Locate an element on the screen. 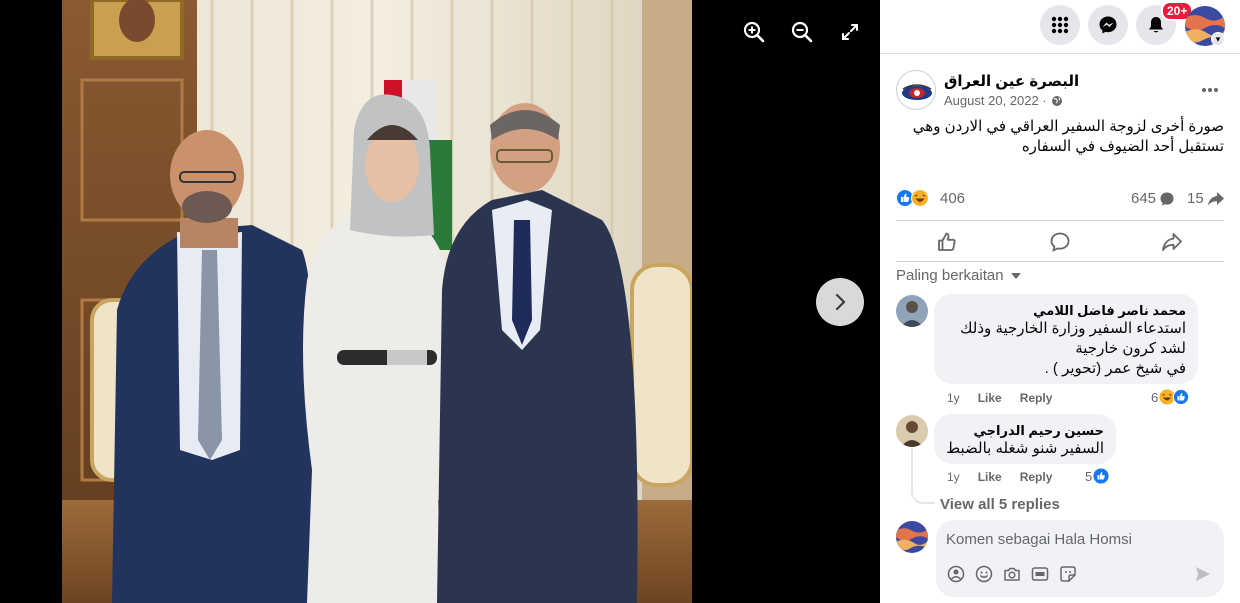 The height and width of the screenshot is (603, 1240). comment-bubble: حسين رحيم الدراجي السفير شنو شغله بالضبط is located at coordinates (1025, 439).